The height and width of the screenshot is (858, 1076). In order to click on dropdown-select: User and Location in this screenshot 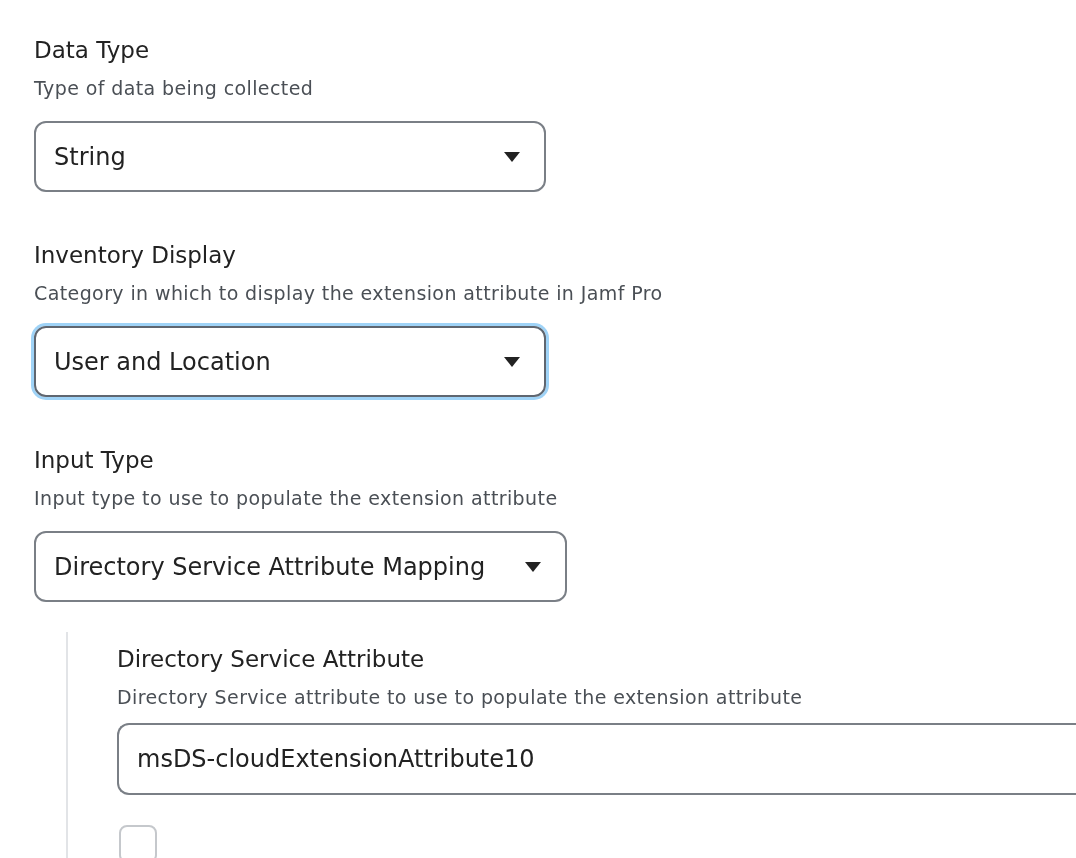, I will do `click(290, 361)`.